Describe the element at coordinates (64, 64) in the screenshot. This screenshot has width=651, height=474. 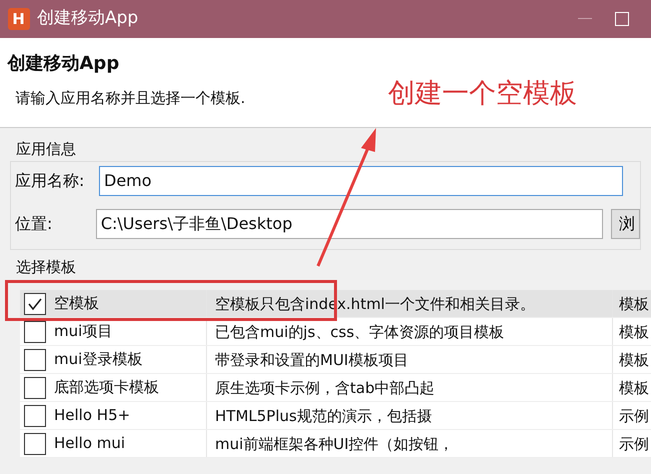
I see `dialog-title: 创建移动App` at that location.